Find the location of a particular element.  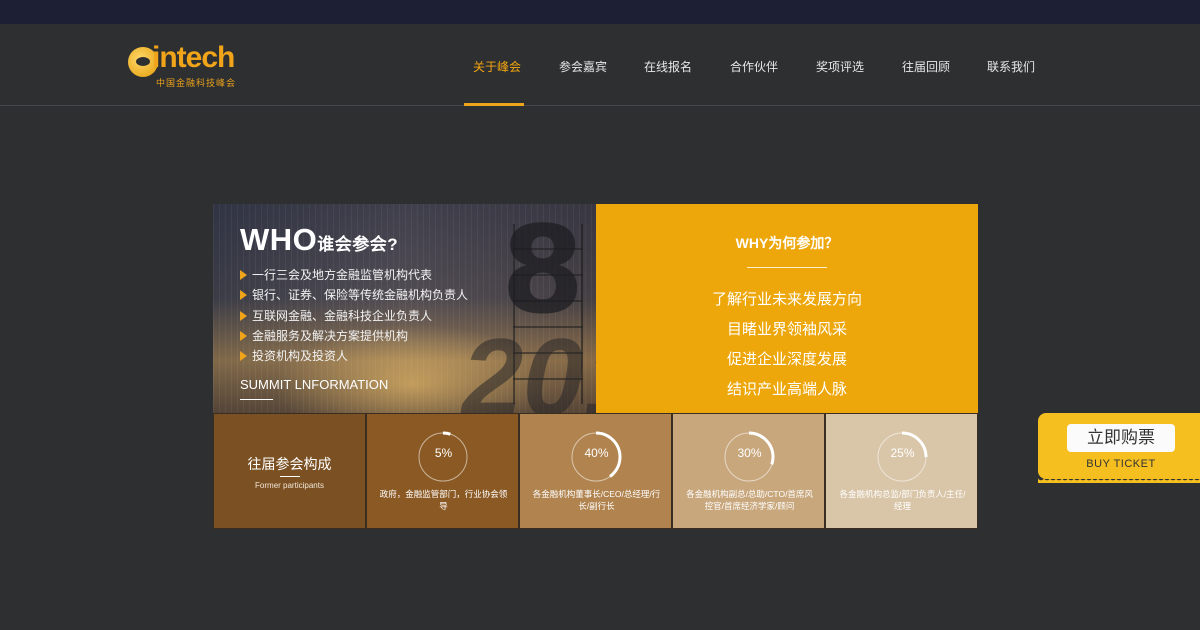

stat-description: 政府，金融监管部门，行业协会领导 is located at coordinates (443, 500).